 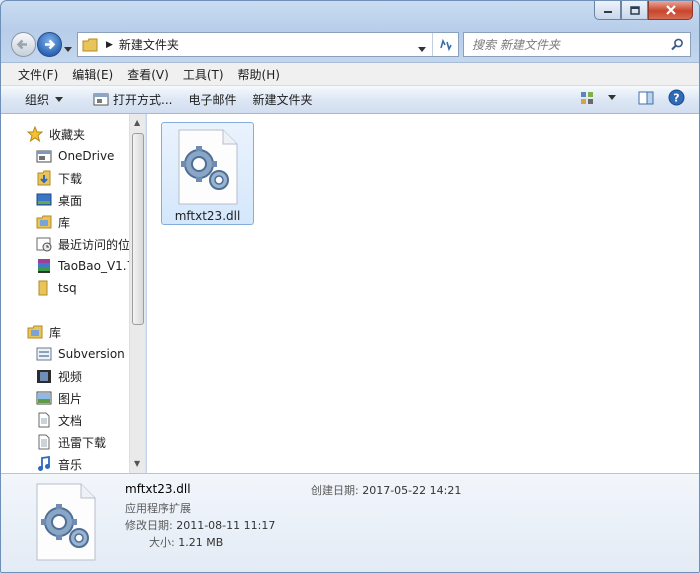 I want to click on downloads-icon, so click(x=44, y=178).